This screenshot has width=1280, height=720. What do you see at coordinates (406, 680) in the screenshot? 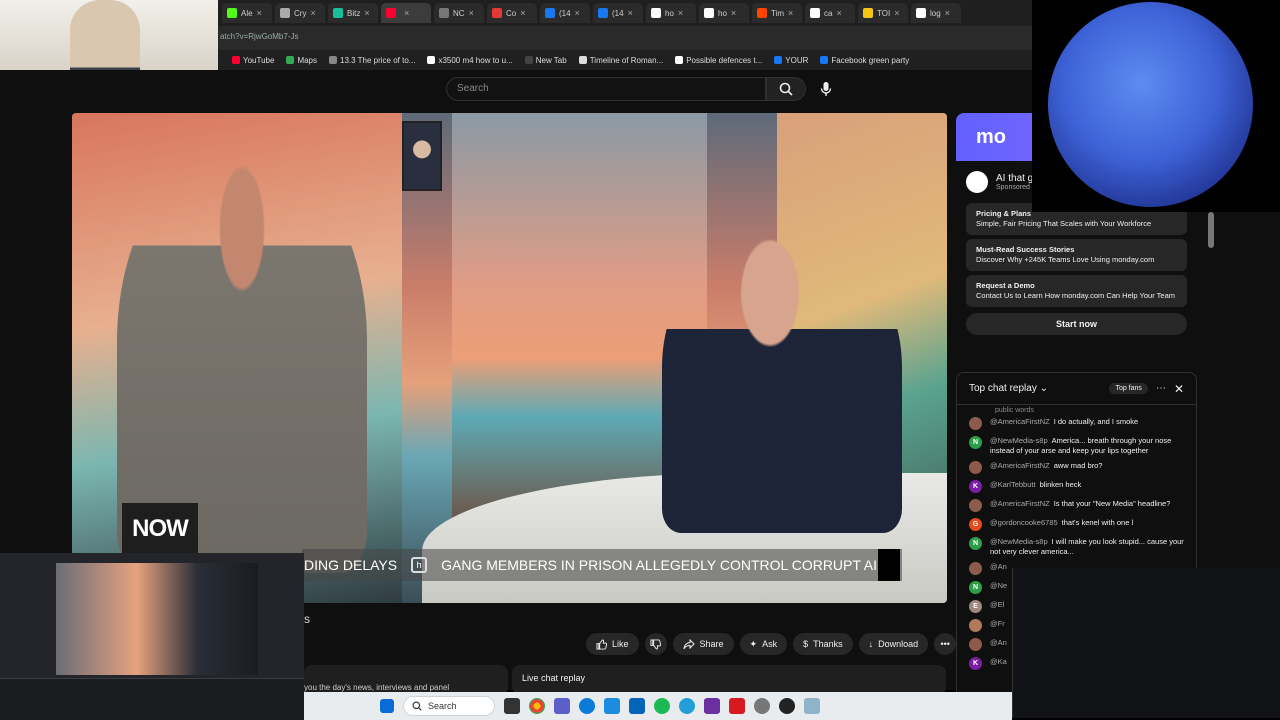
I see `description-box: you the day's news, interviews and panel` at bounding box center [406, 680].